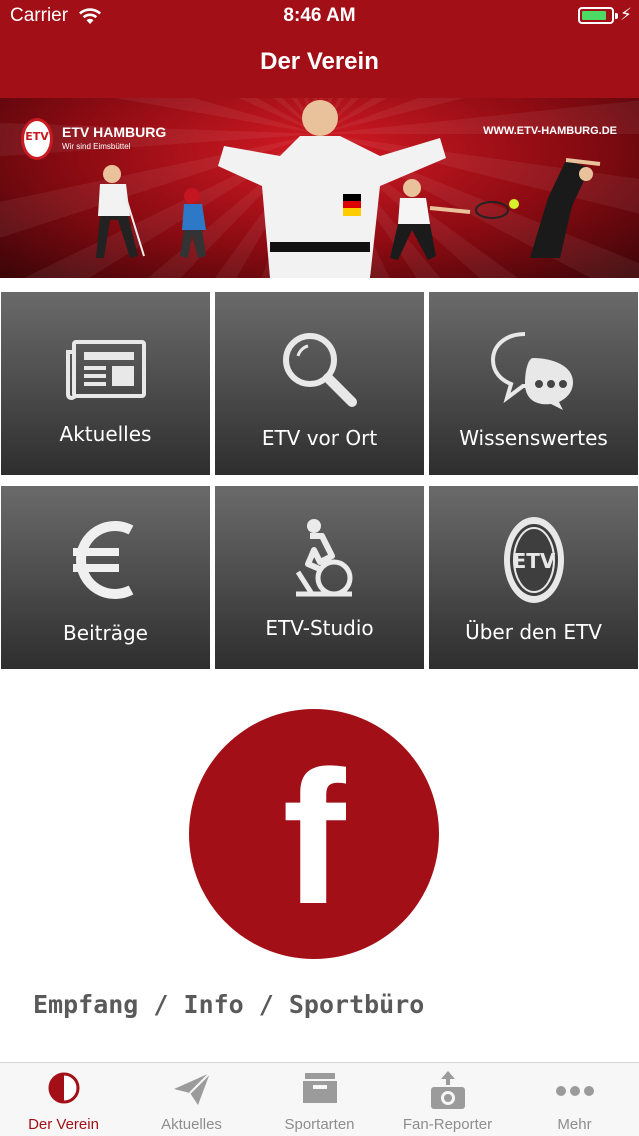 This screenshot has width=639, height=1136. What do you see at coordinates (319, 370) in the screenshot?
I see `magnifier-icon` at bounding box center [319, 370].